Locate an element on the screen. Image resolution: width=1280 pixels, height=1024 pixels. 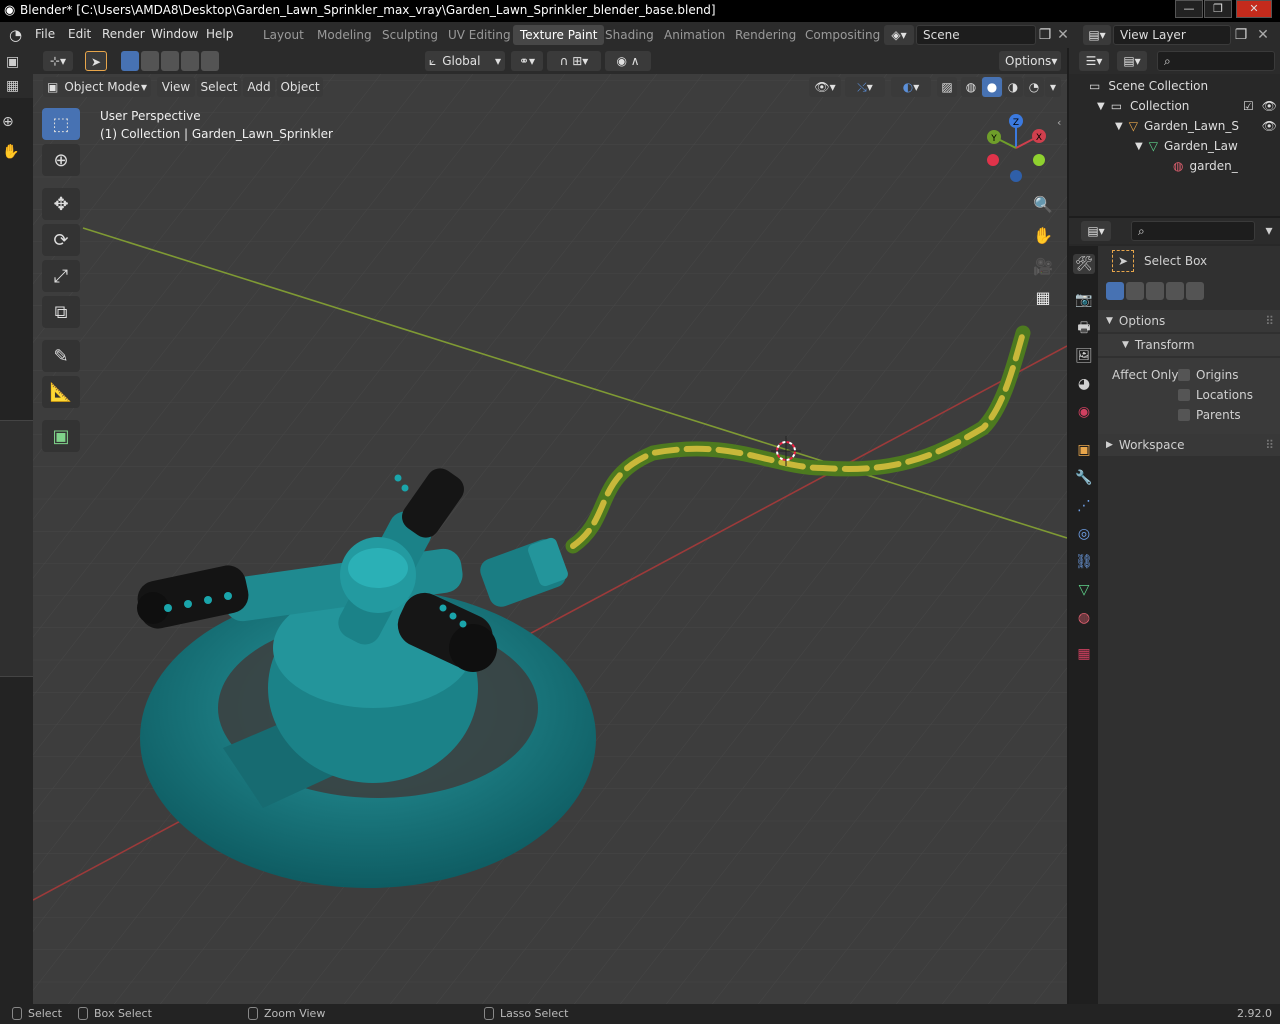
outliner-editor-type-button: ☰▾ is located at coordinates (1094, 61).